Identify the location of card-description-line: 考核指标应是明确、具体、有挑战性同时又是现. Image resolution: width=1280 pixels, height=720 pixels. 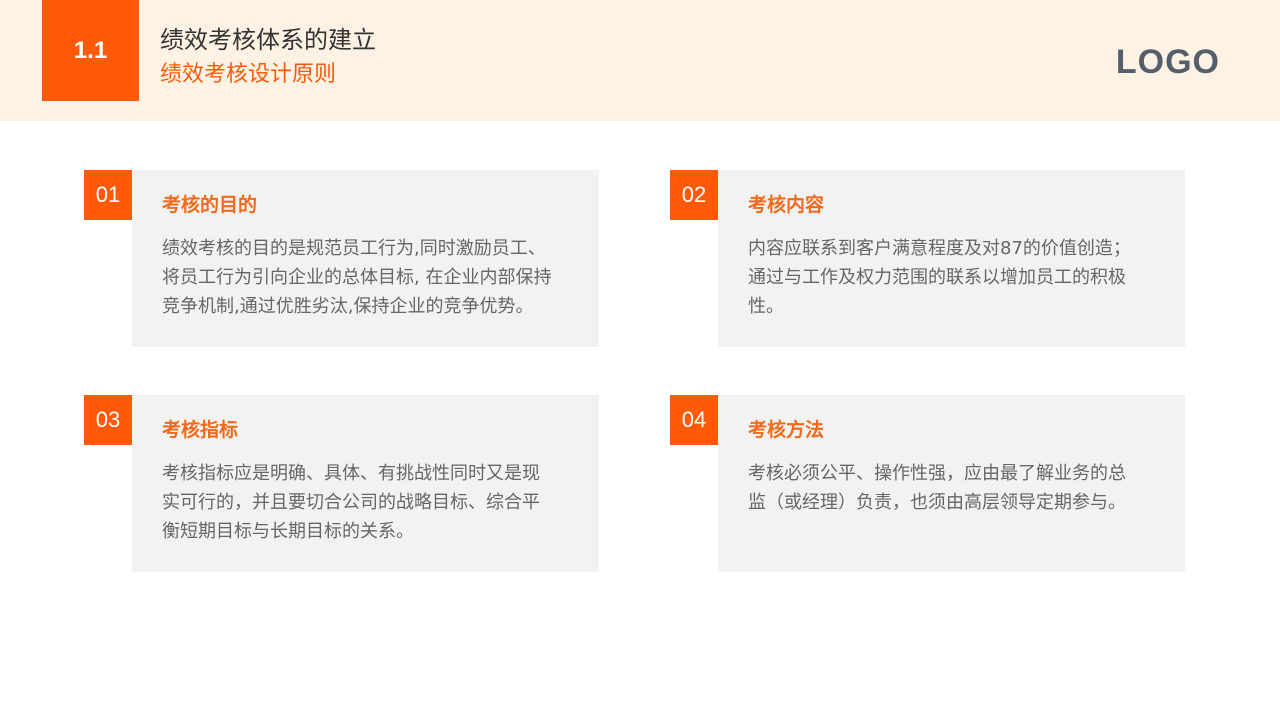
(351, 473).